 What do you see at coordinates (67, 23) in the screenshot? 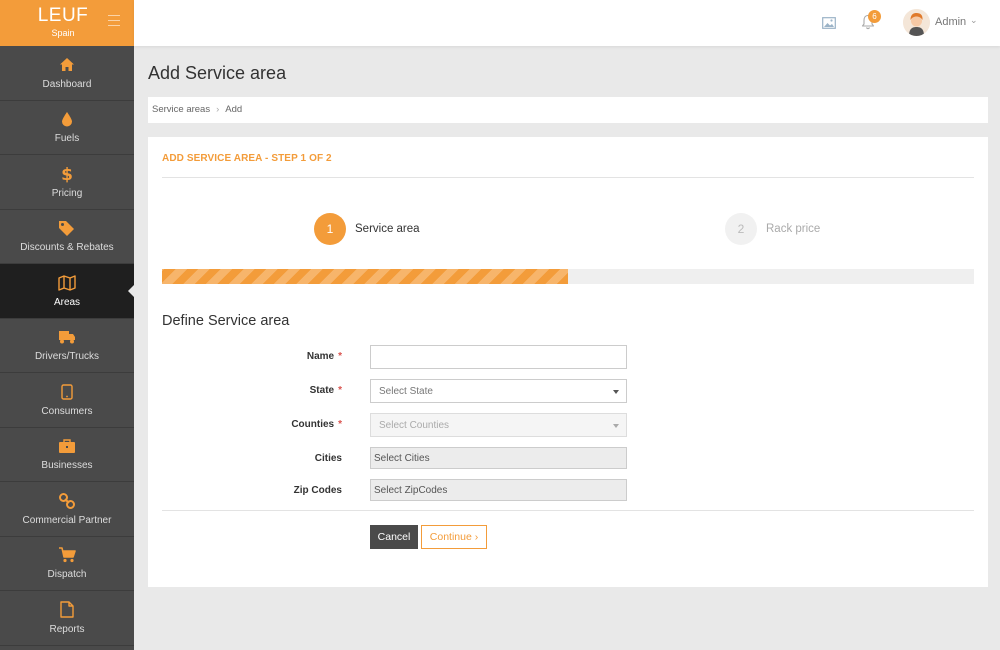
I see `brand-header: LEUF Spain` at bounding box center [67, 23].